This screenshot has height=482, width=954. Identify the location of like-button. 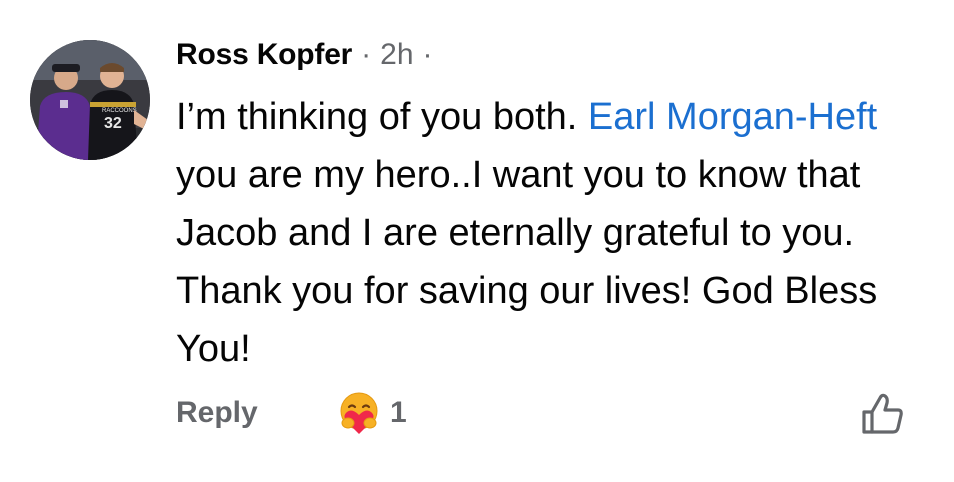
(882, 414).